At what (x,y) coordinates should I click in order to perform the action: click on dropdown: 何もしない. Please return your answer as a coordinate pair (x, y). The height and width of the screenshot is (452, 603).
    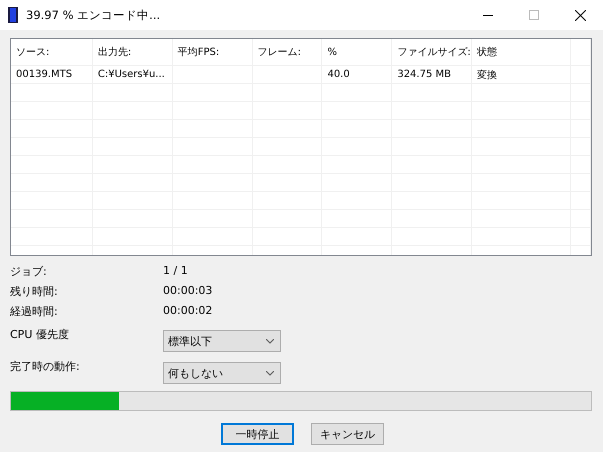
    Looking at the image, I should click on (222, 373).